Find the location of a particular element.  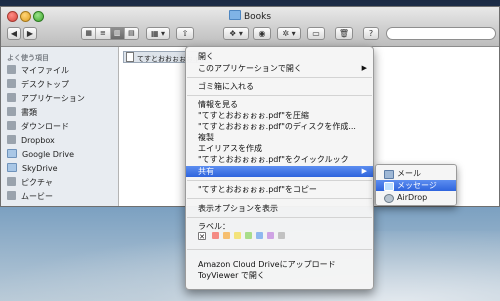

mail-icon is located at coordinates (389, 174).